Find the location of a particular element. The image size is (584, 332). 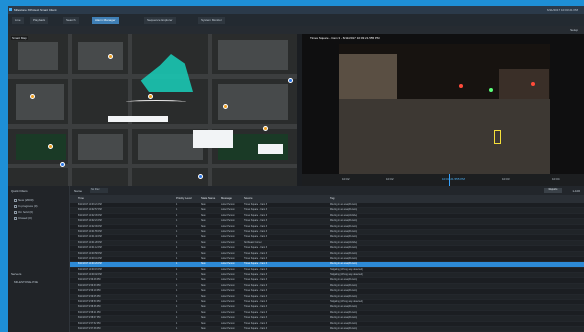

timeline-tick: 10:04 is located at coordinates (556, 179).